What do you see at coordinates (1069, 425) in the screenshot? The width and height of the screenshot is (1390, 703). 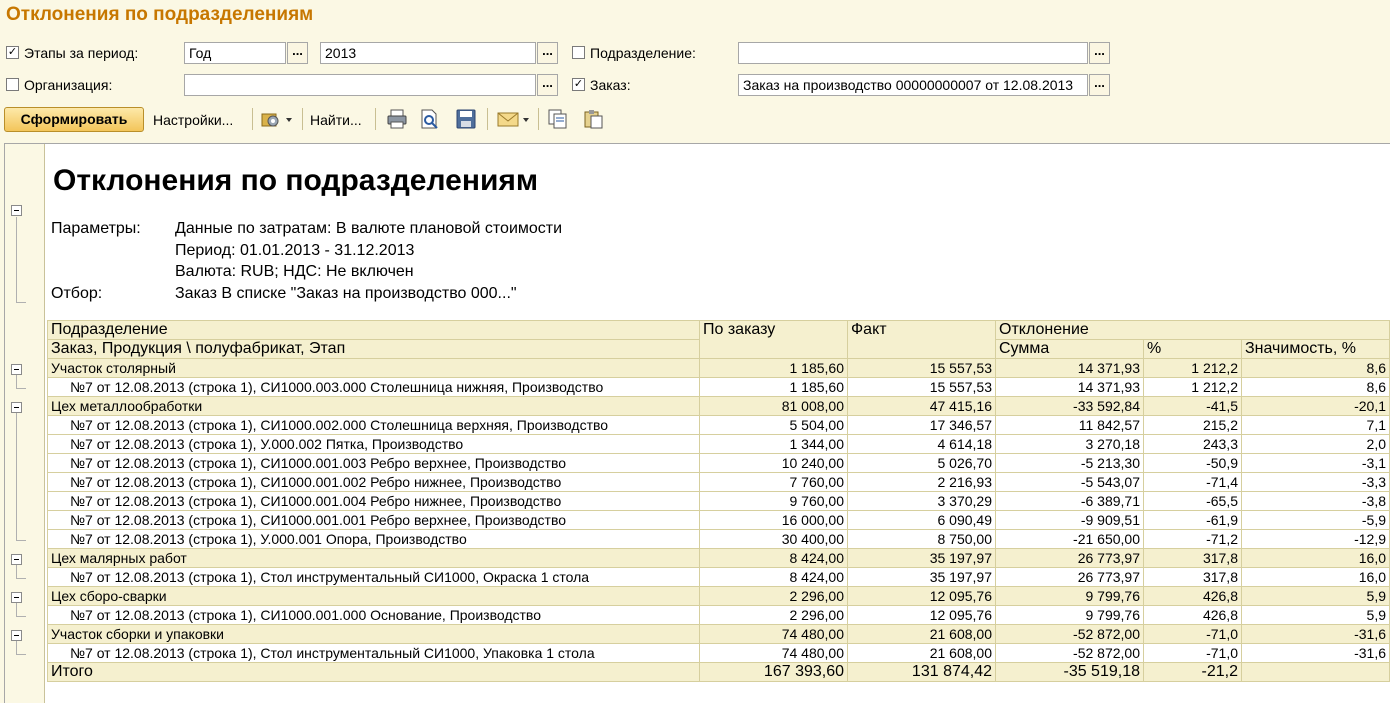 I see `cell-sum: 11 842,57` at bounding box center [1069, 425].